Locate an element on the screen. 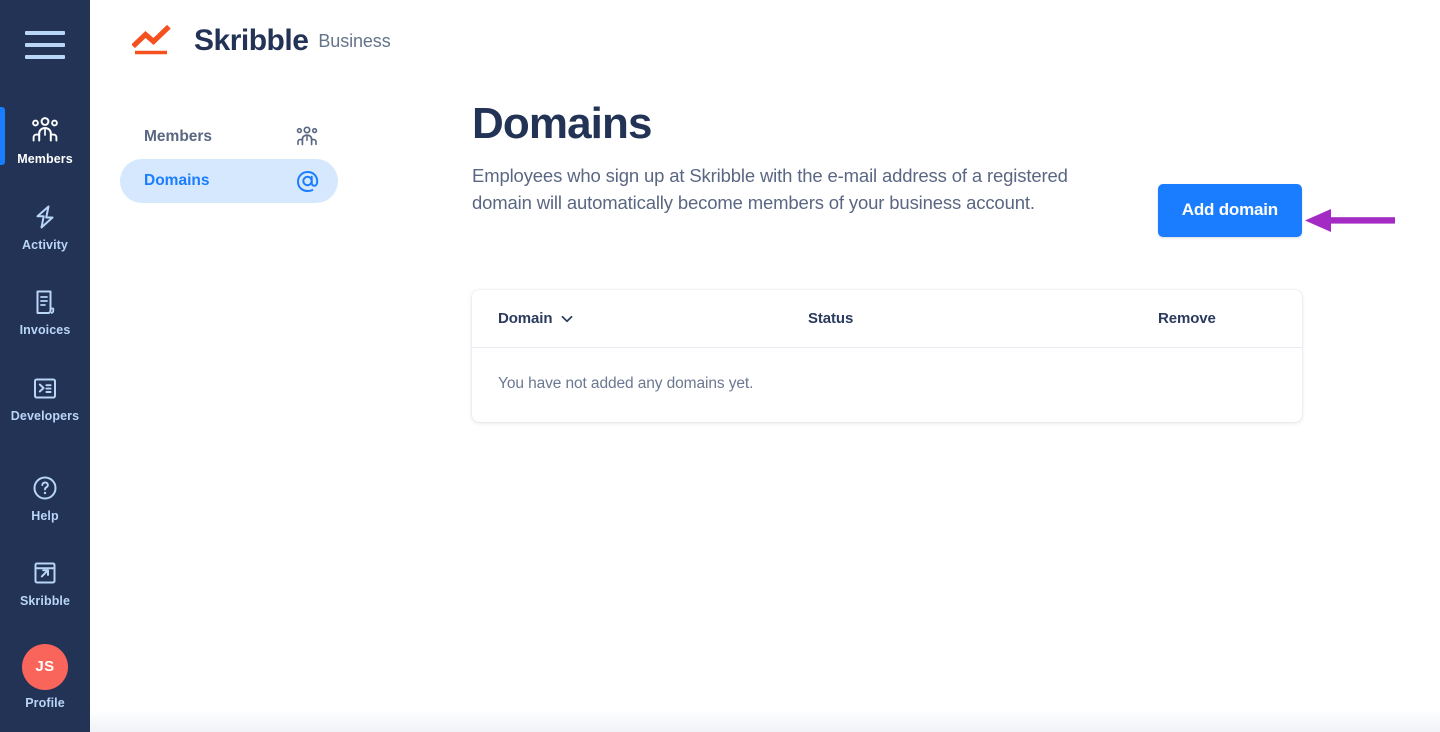 The image size is (1440, 732). subnav-item-label: Members is located at coordinates (178, 136).